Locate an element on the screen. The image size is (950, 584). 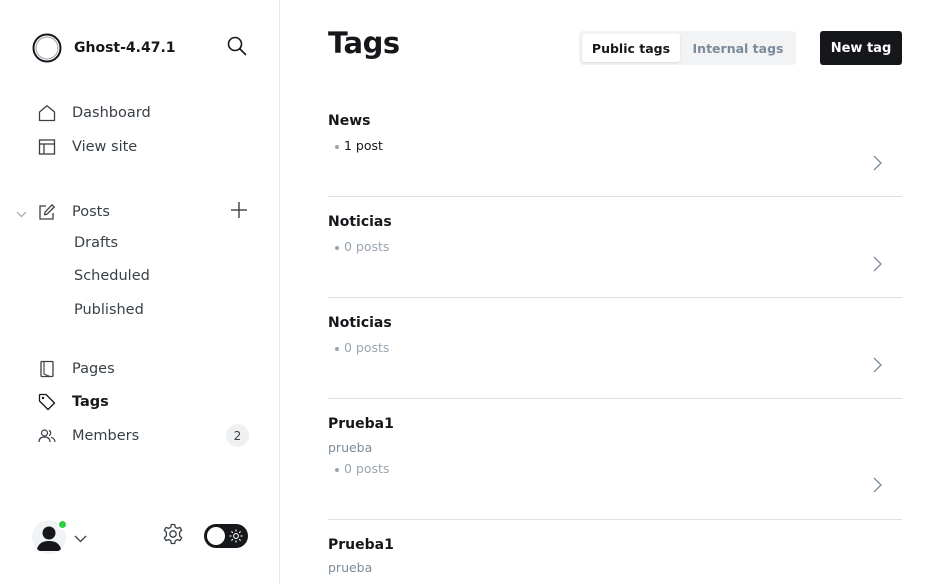
sidebar-item-scheduled: Scheduled is located at coordinates (112, 279).